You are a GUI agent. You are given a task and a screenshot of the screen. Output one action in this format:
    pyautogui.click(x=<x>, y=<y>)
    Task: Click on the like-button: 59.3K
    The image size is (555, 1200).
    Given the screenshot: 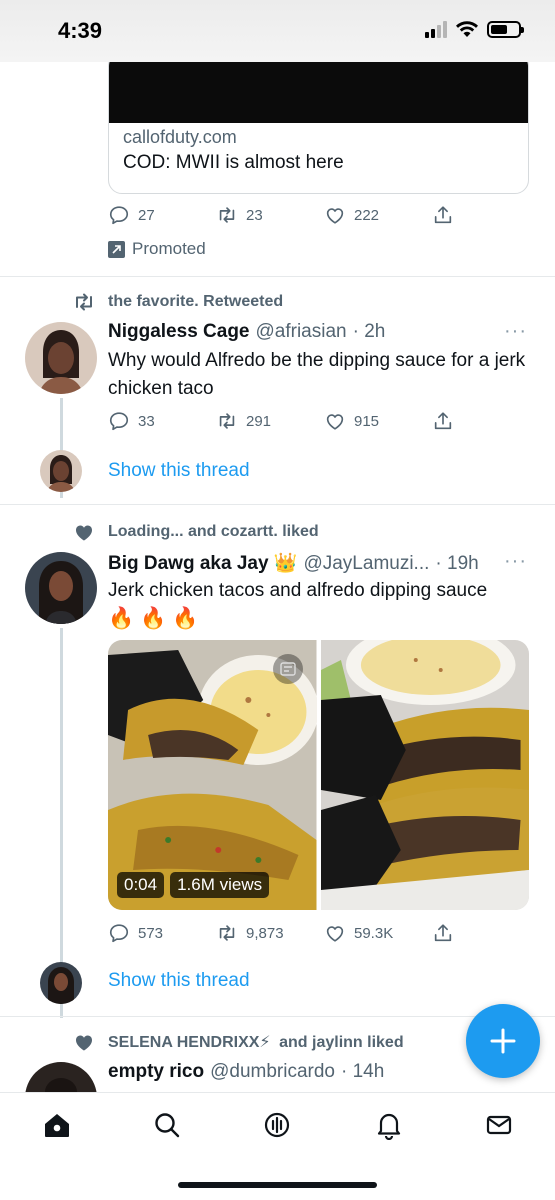 What is the action you would take?
    pyautogui.click(x=378, y=933)
    